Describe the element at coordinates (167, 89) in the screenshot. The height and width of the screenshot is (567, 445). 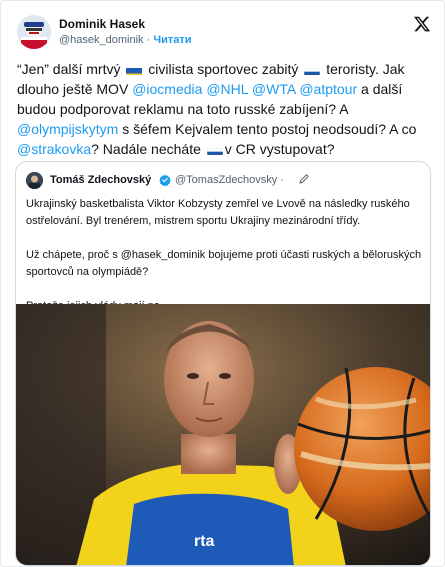
I see `mention-link: @iocmedia` at that location.